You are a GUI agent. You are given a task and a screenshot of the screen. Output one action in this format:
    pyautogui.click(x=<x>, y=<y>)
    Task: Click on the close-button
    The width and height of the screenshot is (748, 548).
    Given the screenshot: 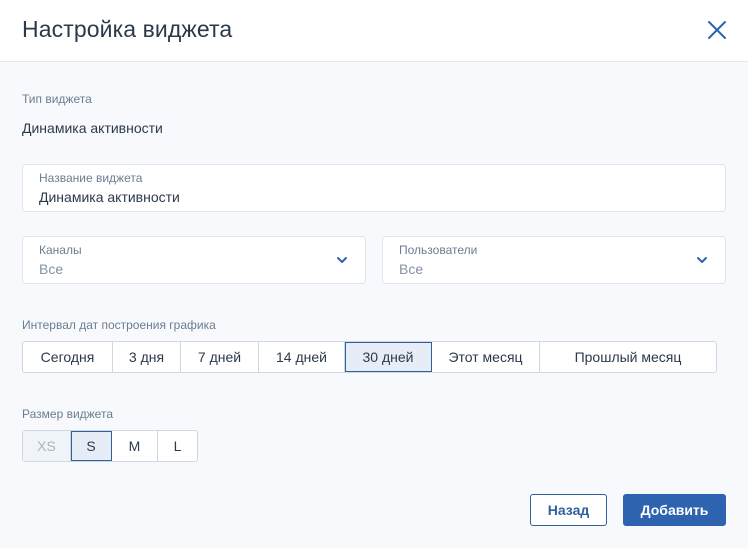 What is the action you would take?
    pyautogui.click(x=717, y=30)
    